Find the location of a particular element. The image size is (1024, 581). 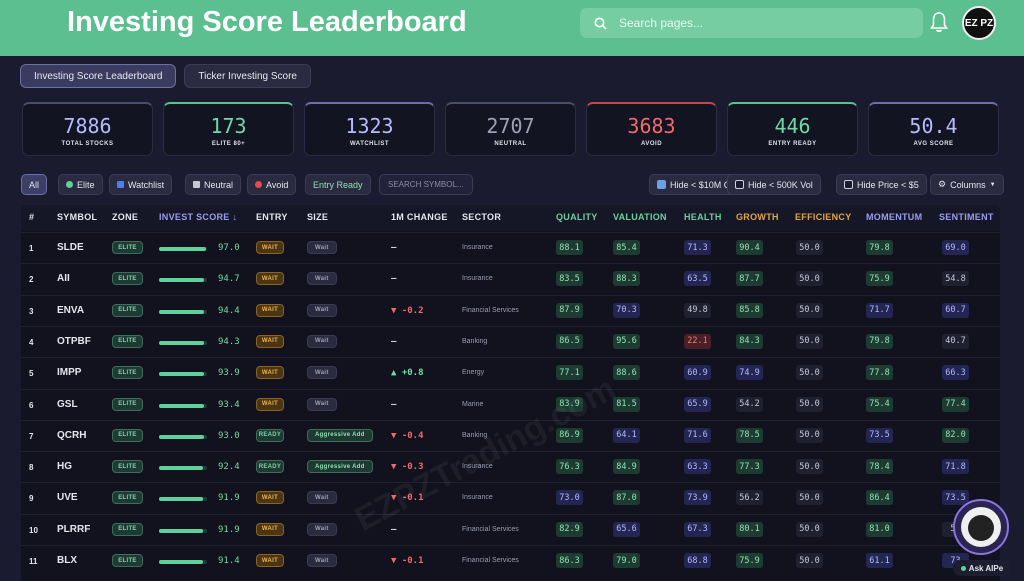

filter-entry-ready-button: Entry Ready is located at coordinates (338, 184).